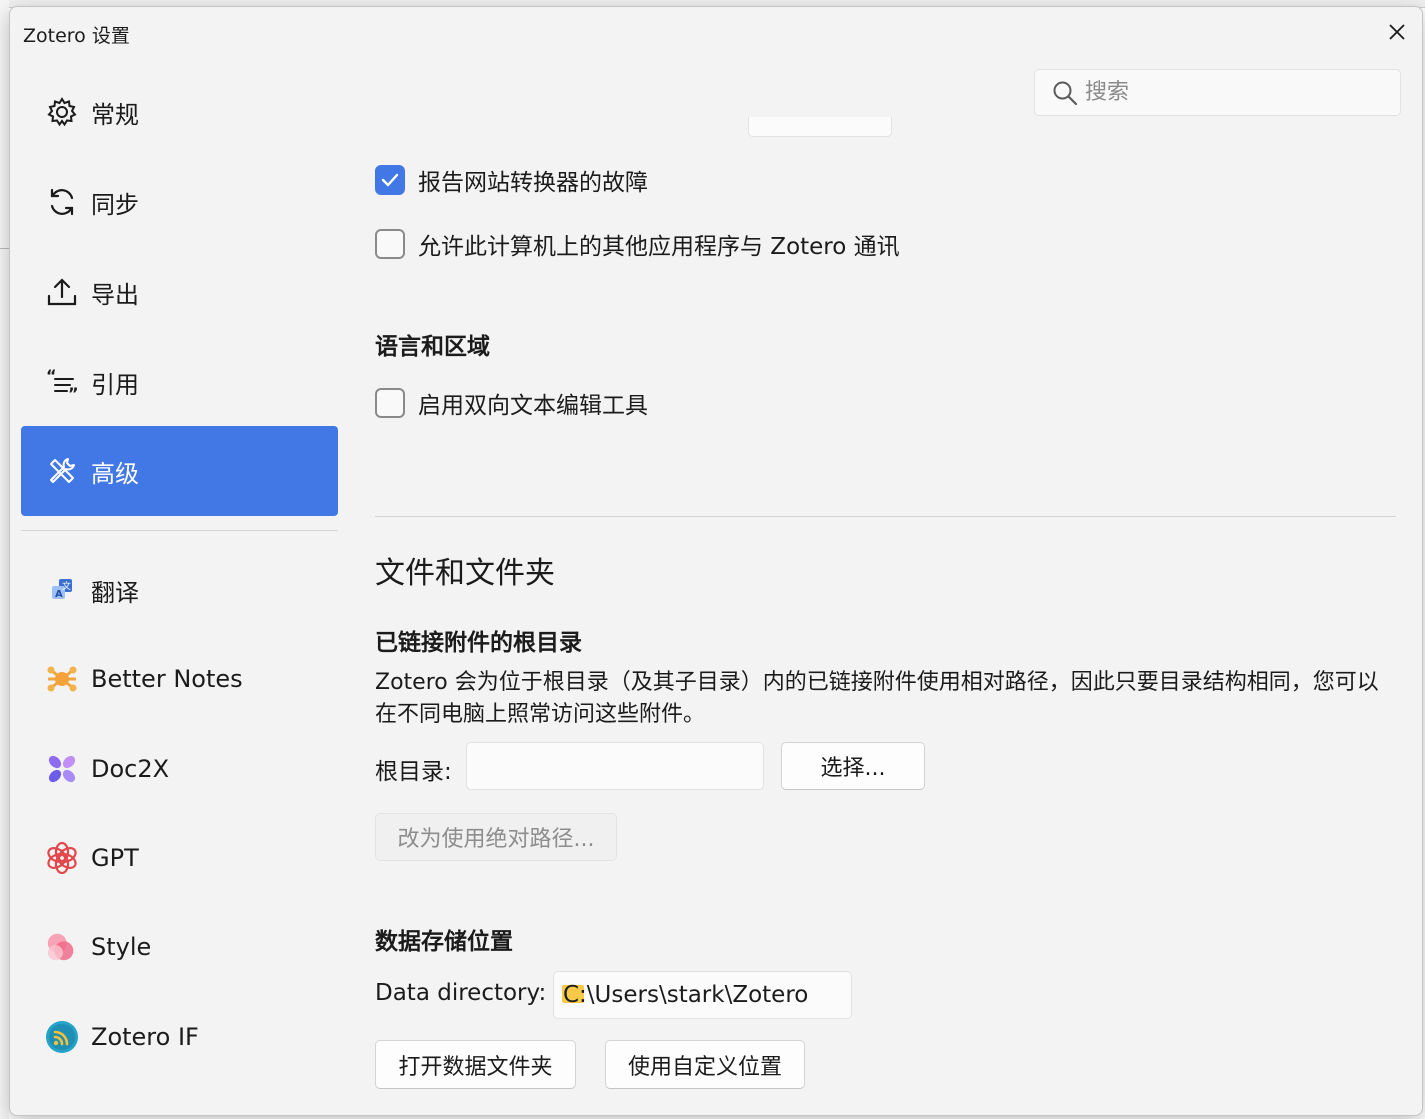 The height and width of the screenshot is (1119, 1425). I want to click on root-dir-field, so click(615, 766).